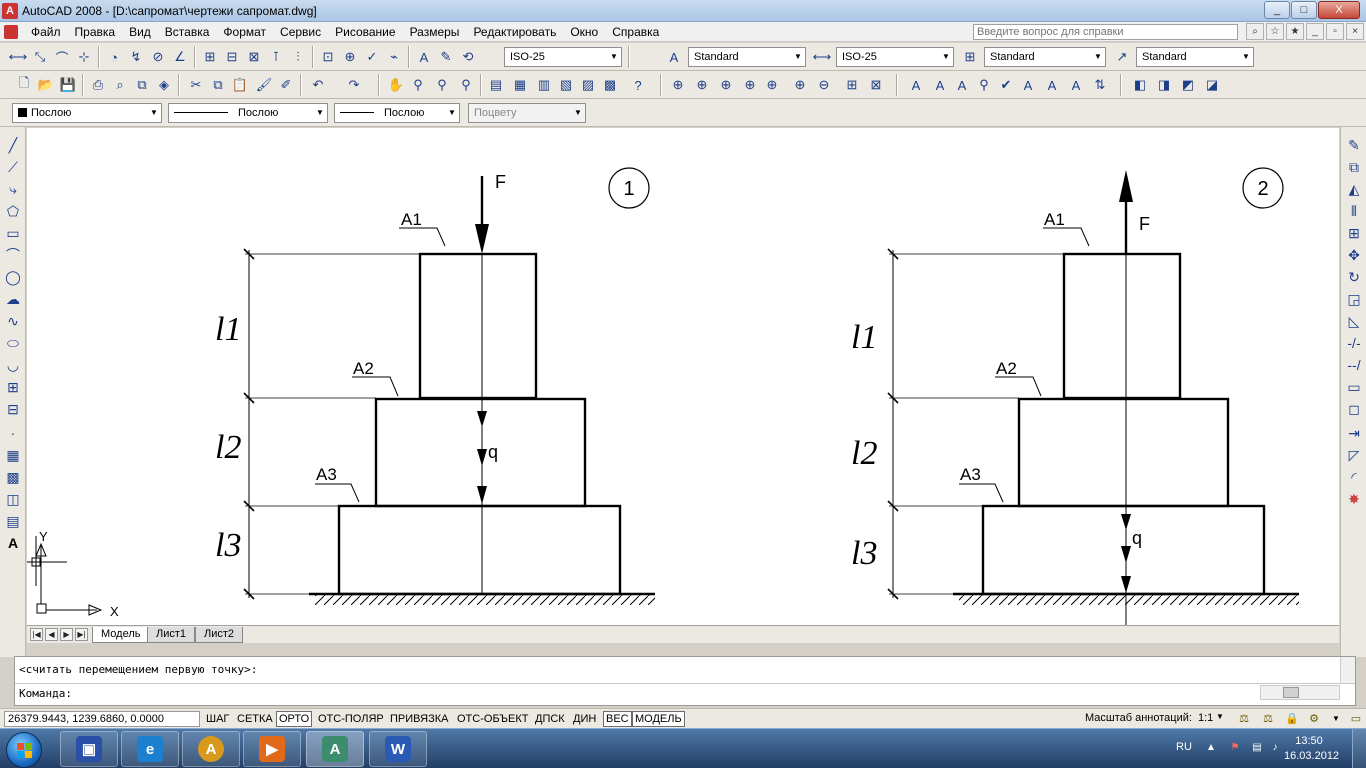 This screenshot has width=1366, height=768. Describe the element at coordinates (726, 85) in the screenshot. I see `zoom-dynamic-icon: ⊕` at that location.